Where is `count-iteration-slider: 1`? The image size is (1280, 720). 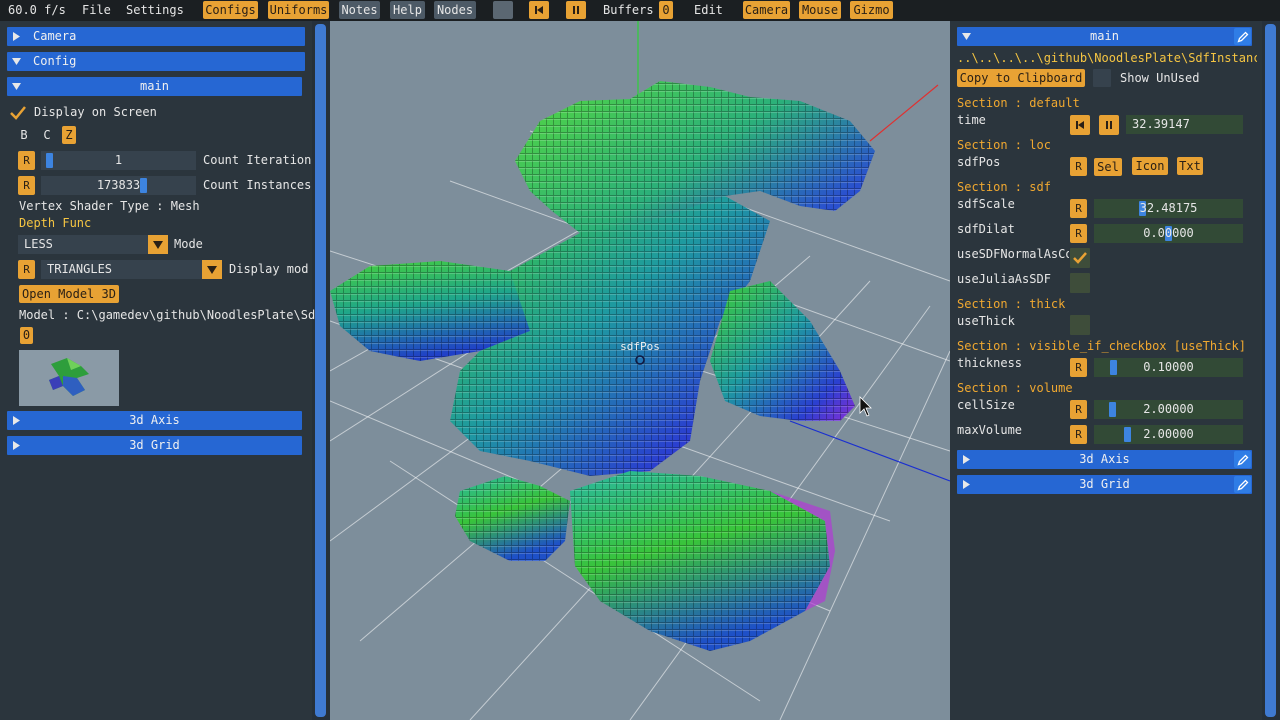
count-iteration-slider: 1 is located at coordinates (118, 160).